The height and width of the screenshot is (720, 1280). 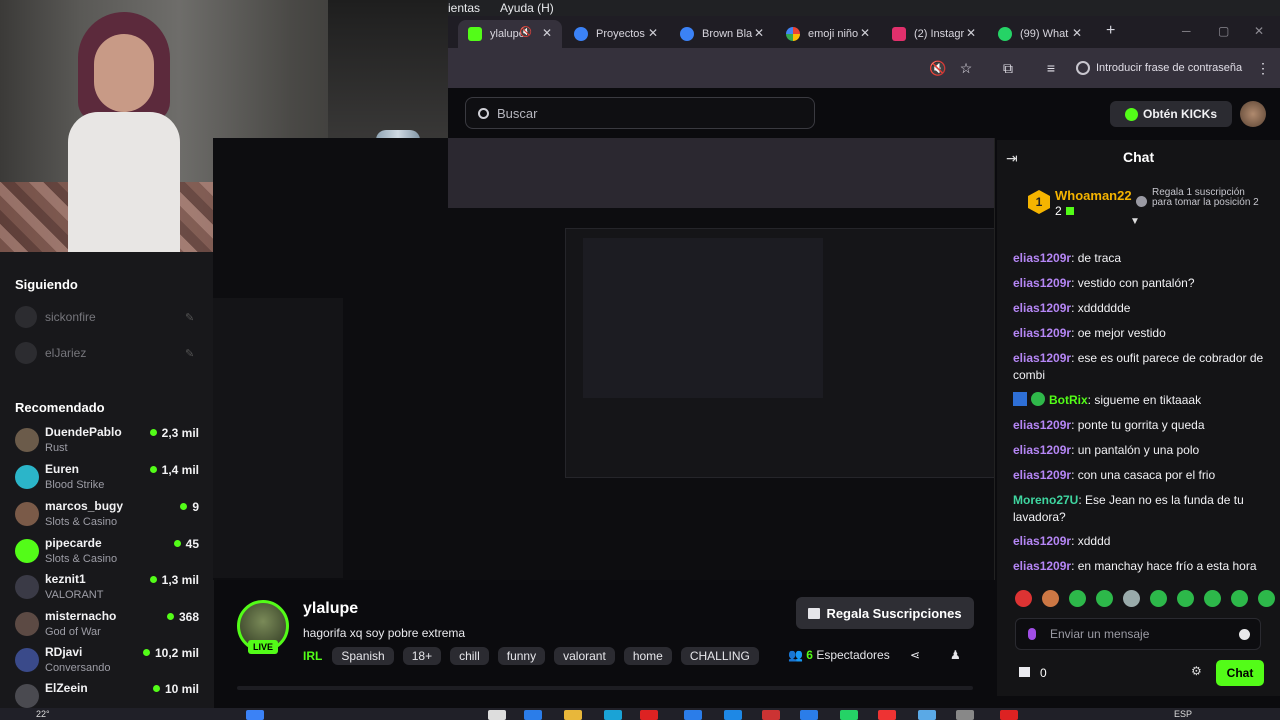 I want to click on media-controls-icon: ≡, so click(x=1051, y=68).